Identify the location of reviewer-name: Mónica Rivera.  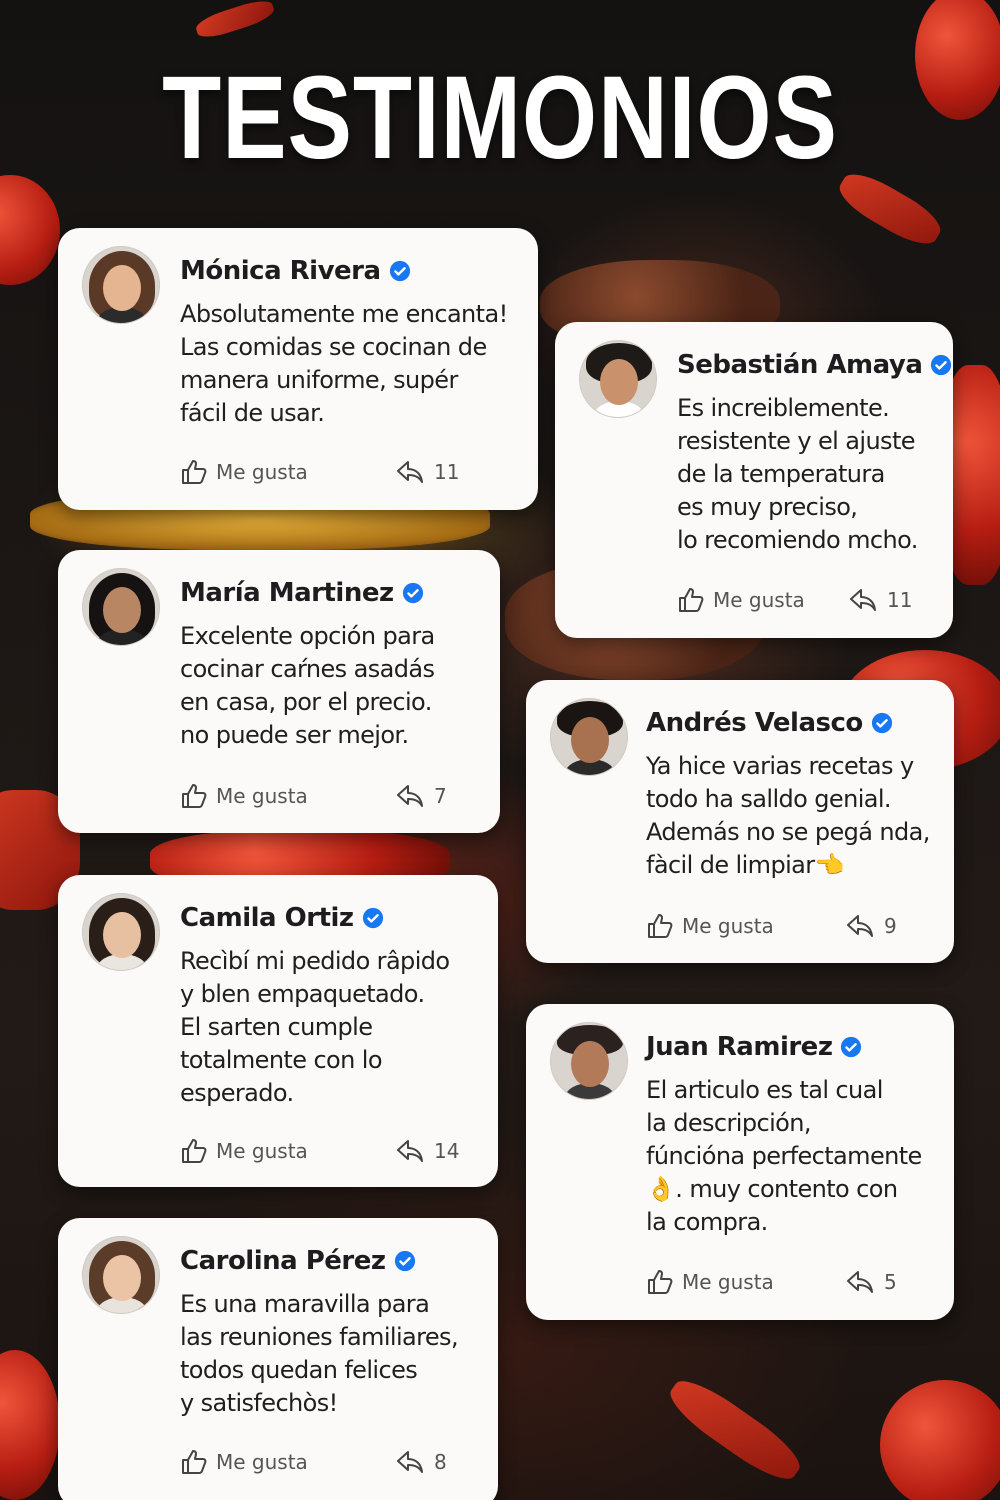
(280, 271).